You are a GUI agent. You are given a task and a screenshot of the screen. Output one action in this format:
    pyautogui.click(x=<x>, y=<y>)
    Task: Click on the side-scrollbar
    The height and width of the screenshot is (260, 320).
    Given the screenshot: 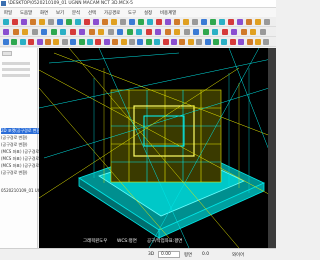 What is the action you would take?
    pyautogui.click(x=272, y=148)
    